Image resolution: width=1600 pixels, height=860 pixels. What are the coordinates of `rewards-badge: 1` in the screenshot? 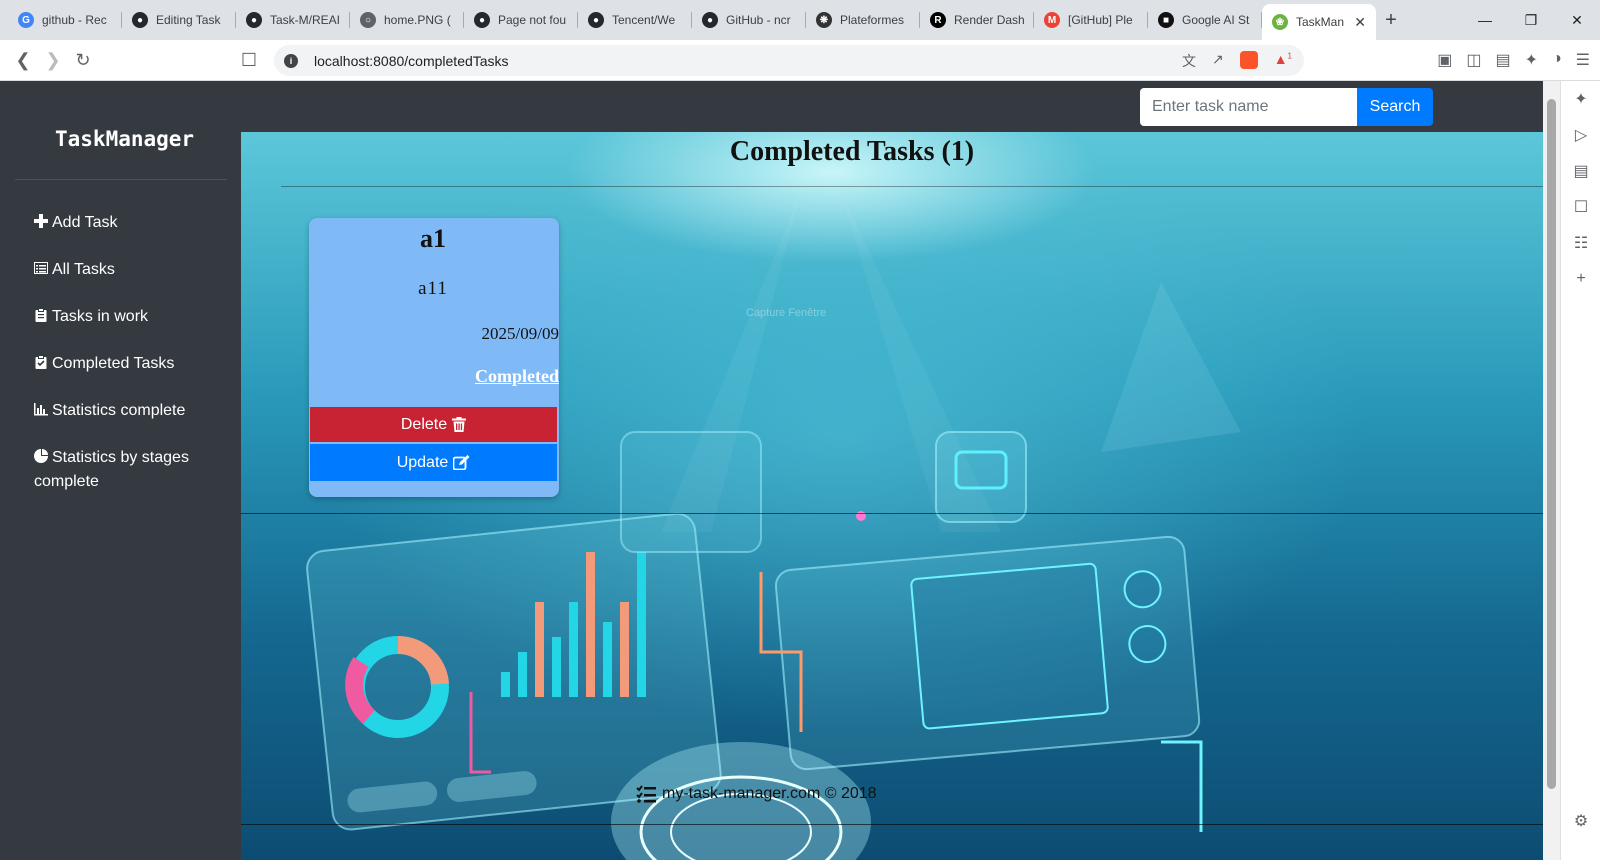 It's located at (1289, 56).